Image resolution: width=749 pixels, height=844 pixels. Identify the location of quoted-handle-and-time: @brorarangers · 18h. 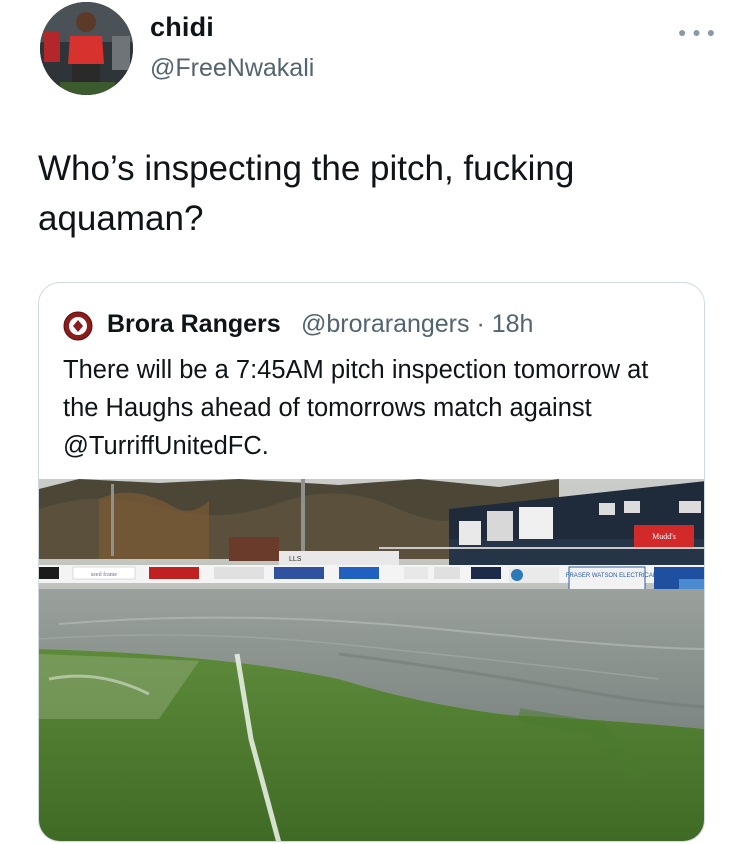
(417, 324).